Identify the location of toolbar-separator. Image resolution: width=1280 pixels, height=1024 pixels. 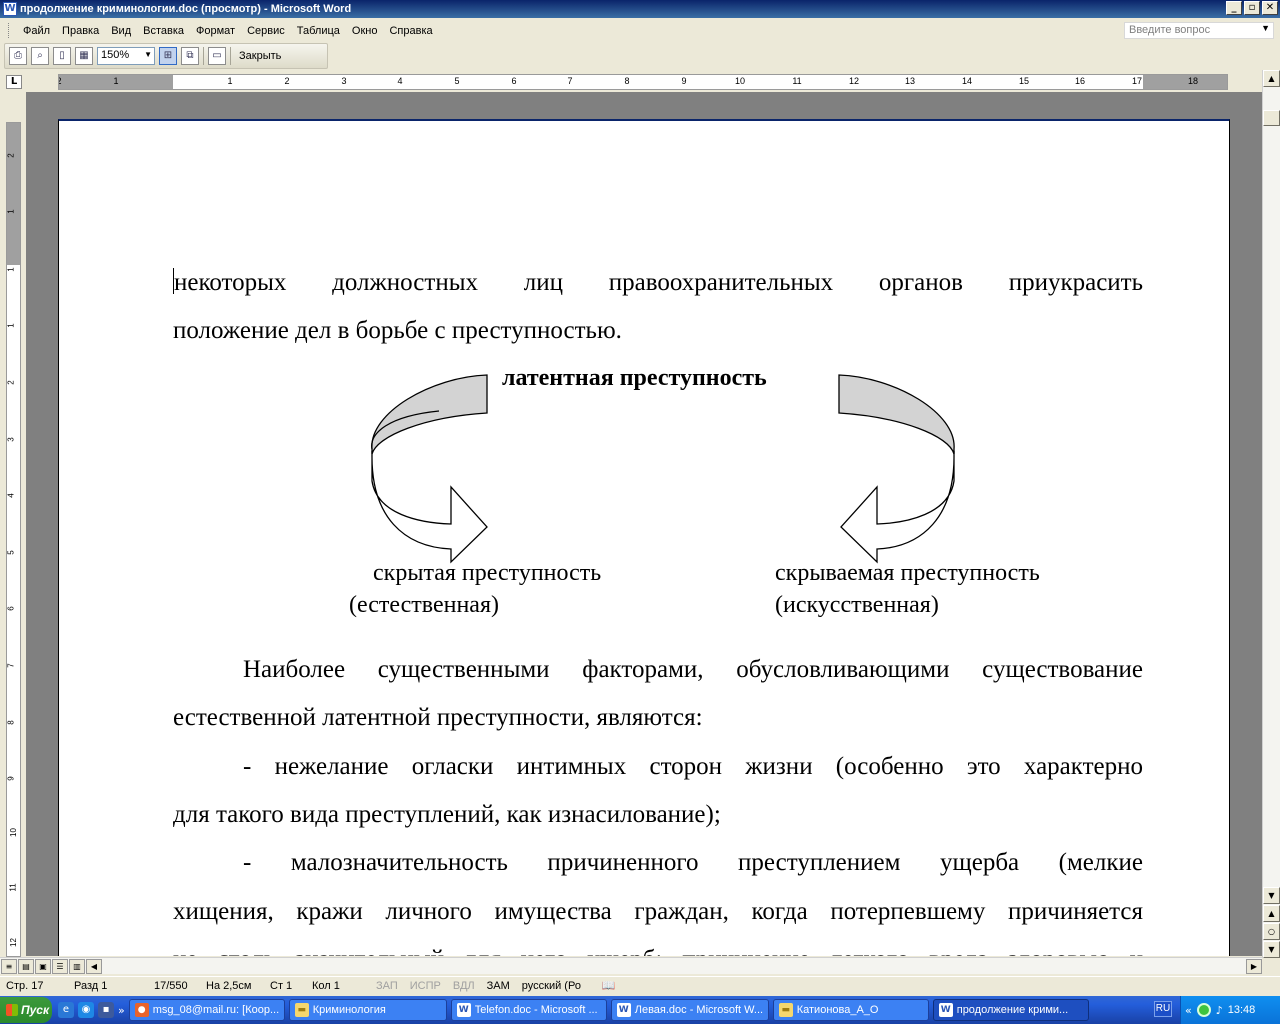
(203, 56).